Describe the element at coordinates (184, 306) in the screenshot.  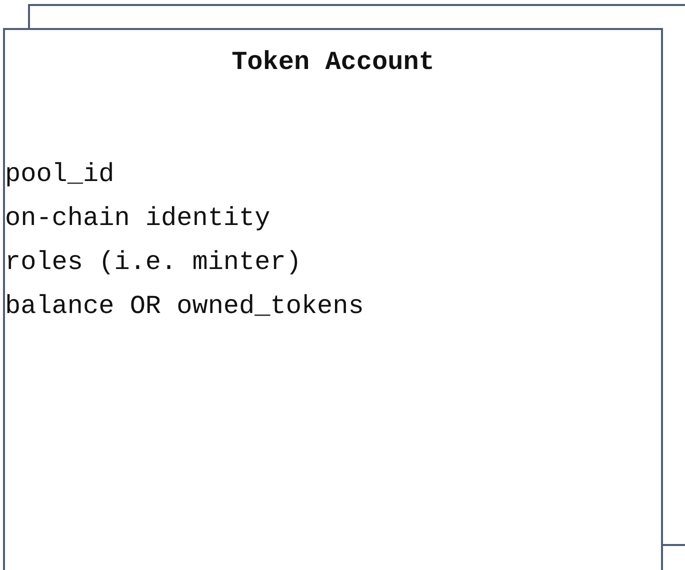
I see `field-label: balance OR owned_tokens` at that location.